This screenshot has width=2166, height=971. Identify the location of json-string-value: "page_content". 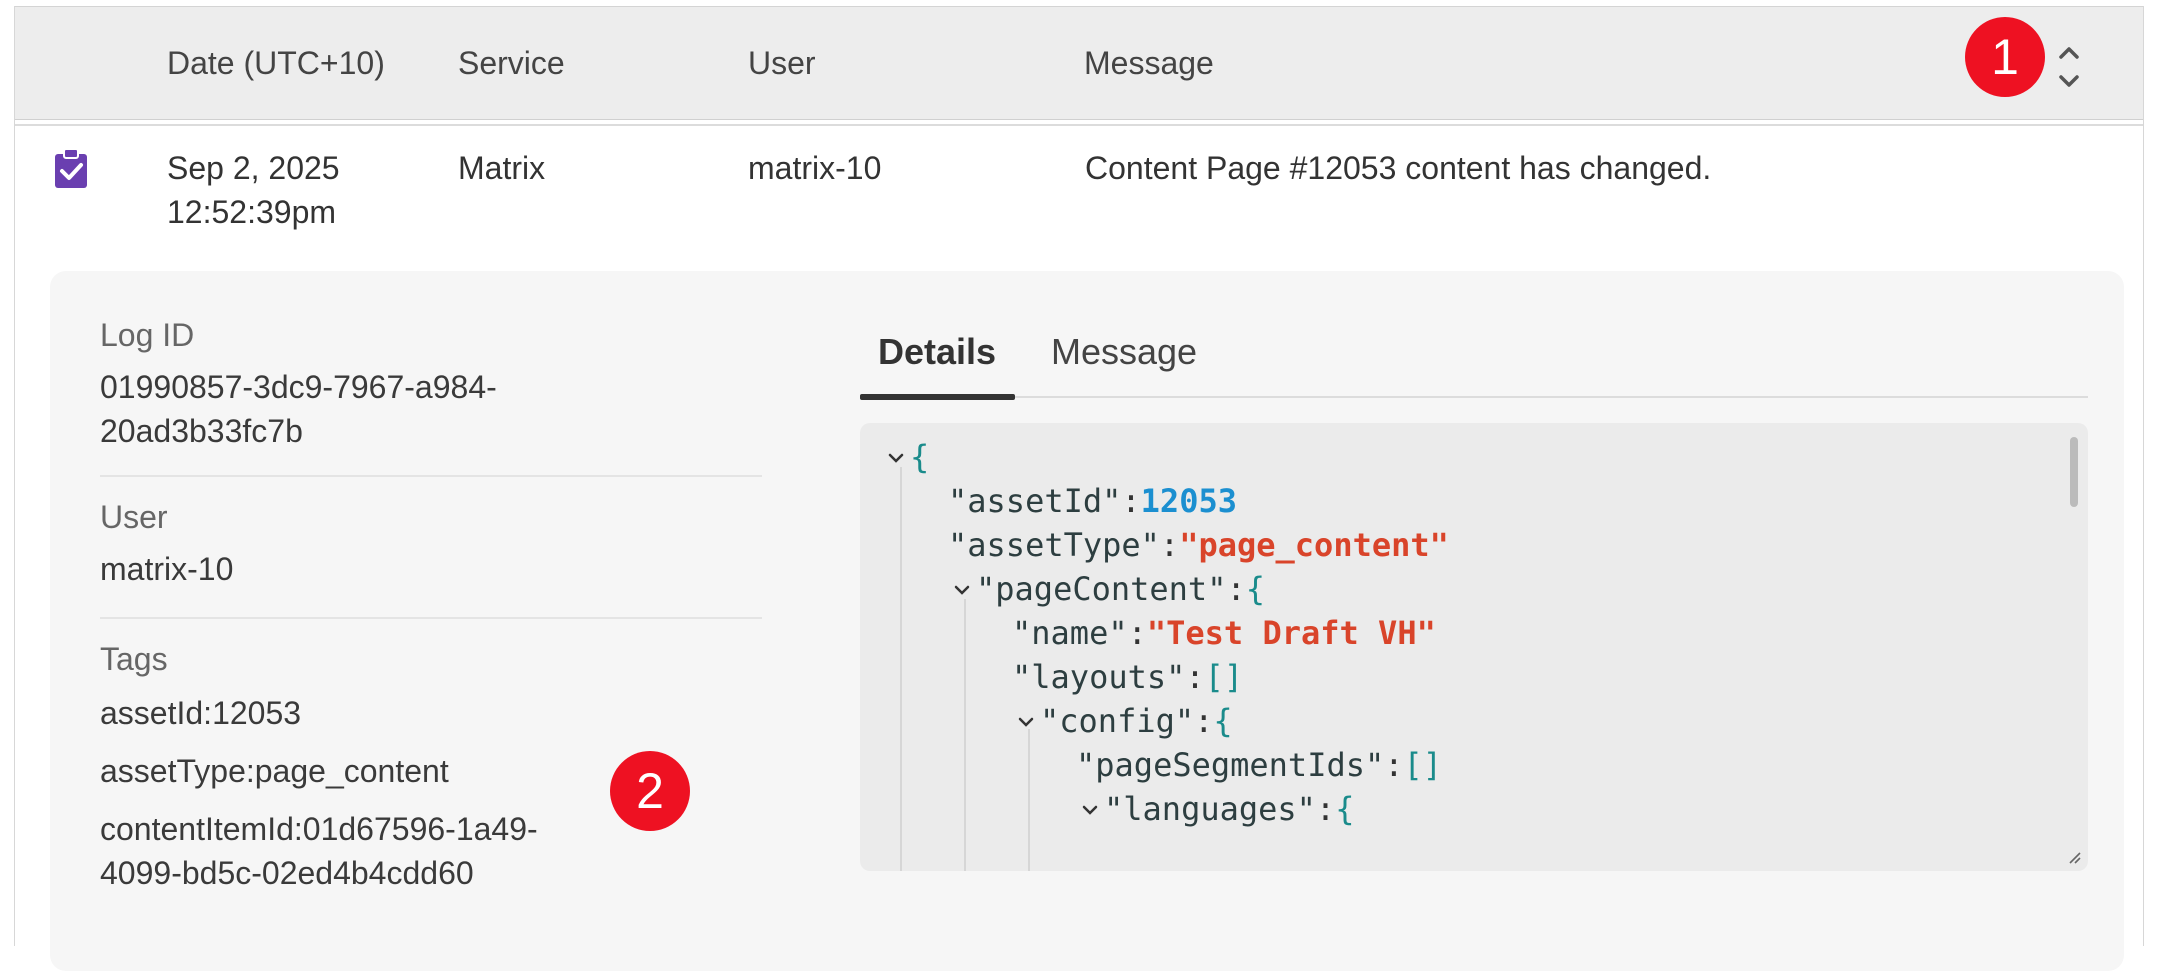
(1314, 545).